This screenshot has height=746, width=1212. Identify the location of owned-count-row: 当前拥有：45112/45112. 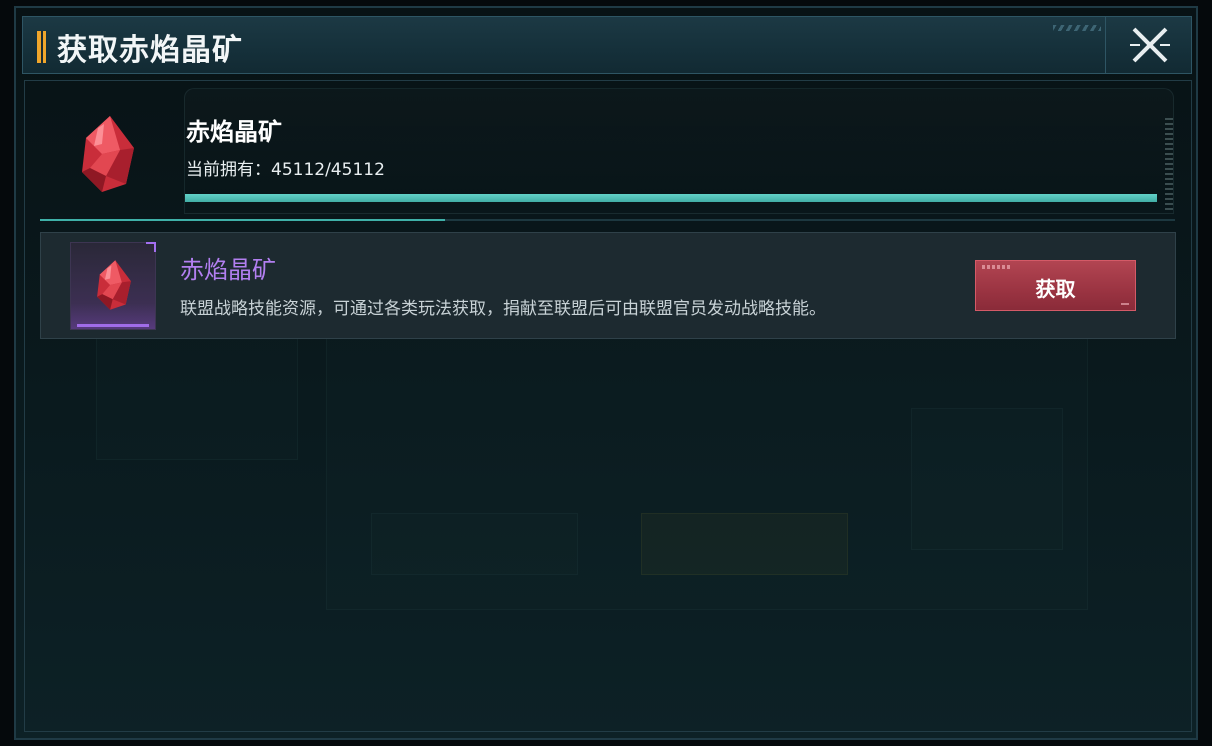
(285, 167).